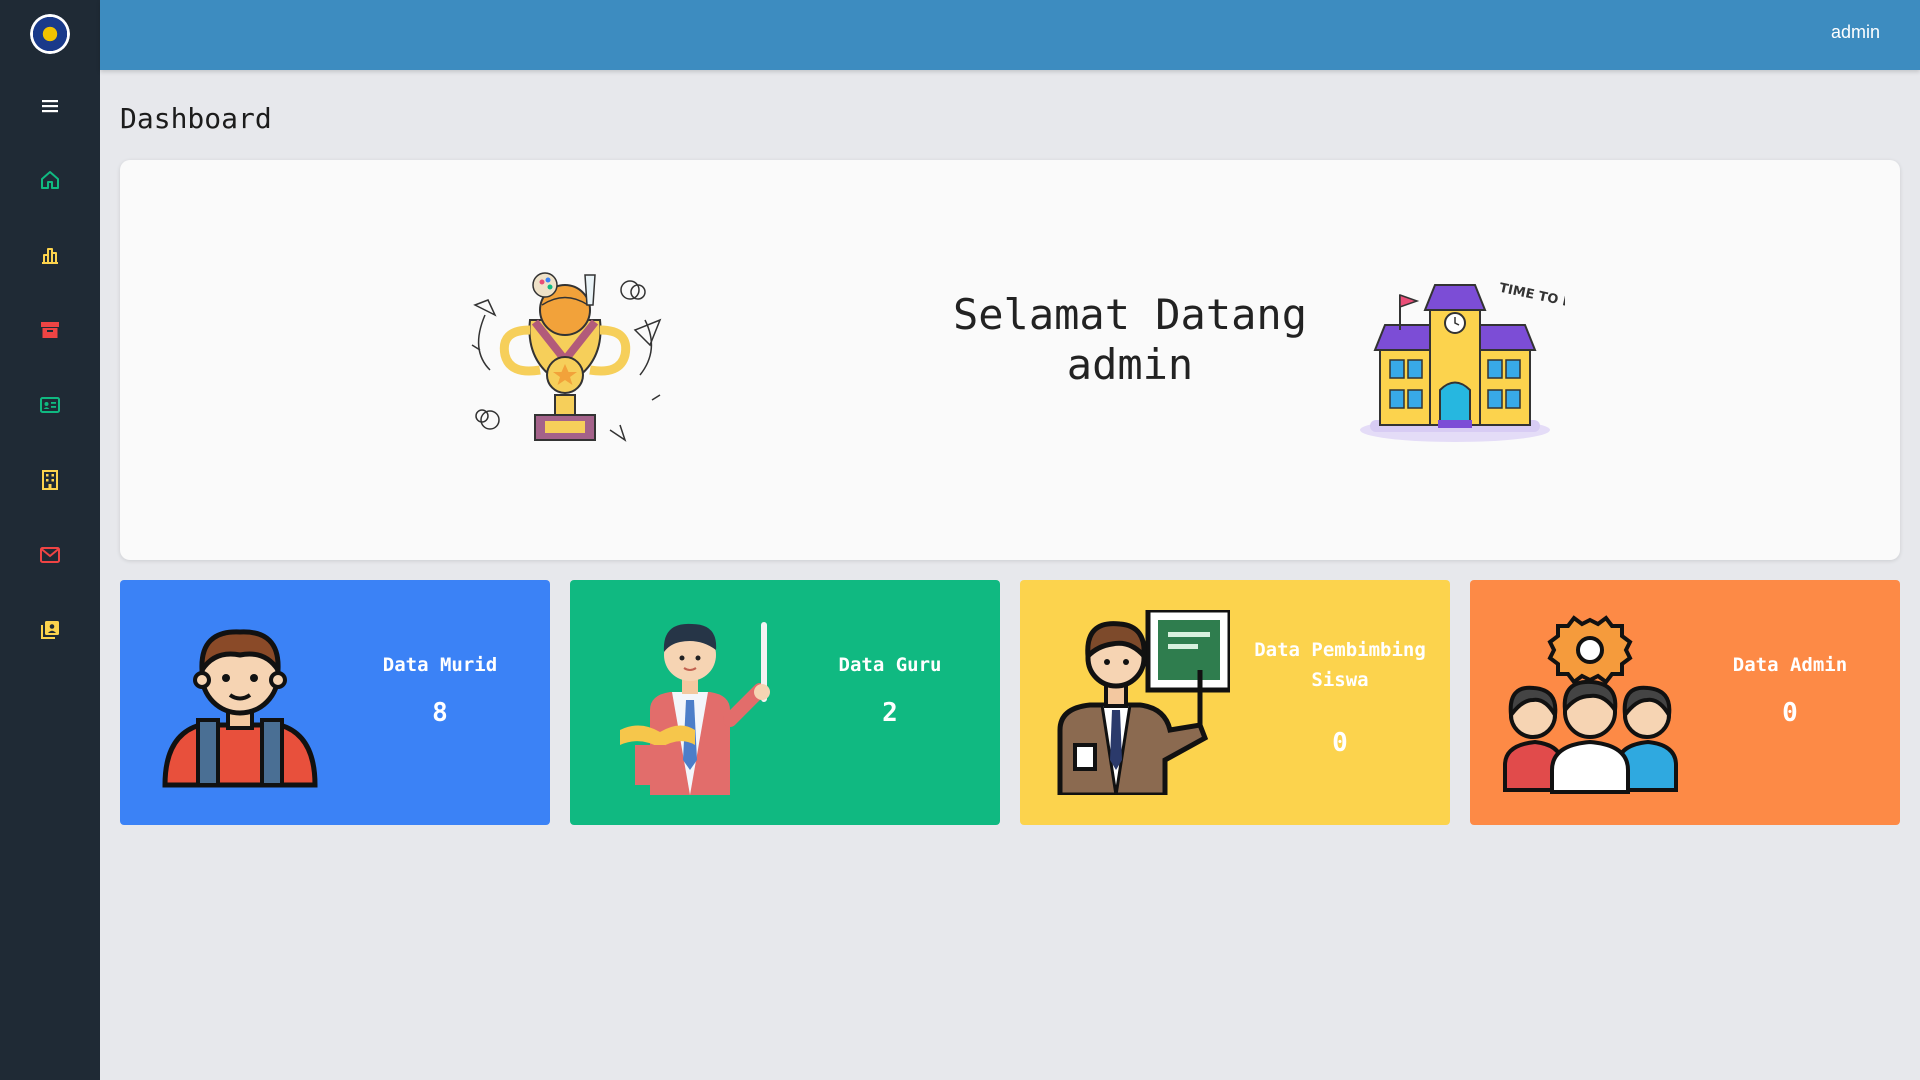 This screenshot has height=1080, width=1920. I want to click on id-card-icon, so click(50, 405).